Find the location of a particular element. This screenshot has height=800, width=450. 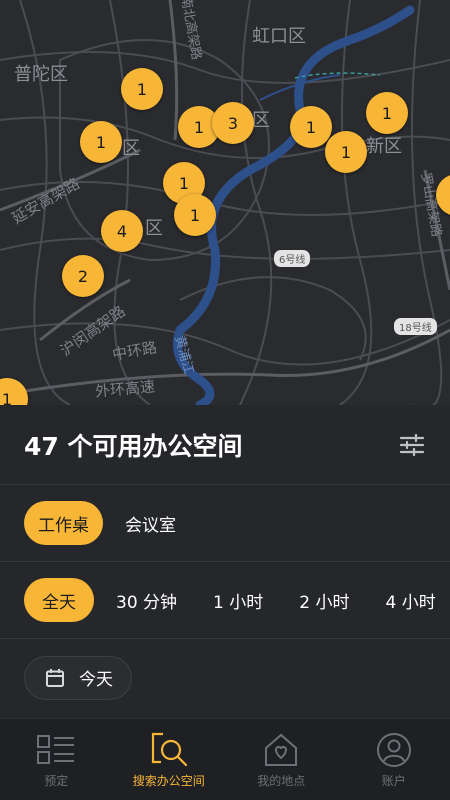

filter-sliders-icon is located at coordinates (412, 445).